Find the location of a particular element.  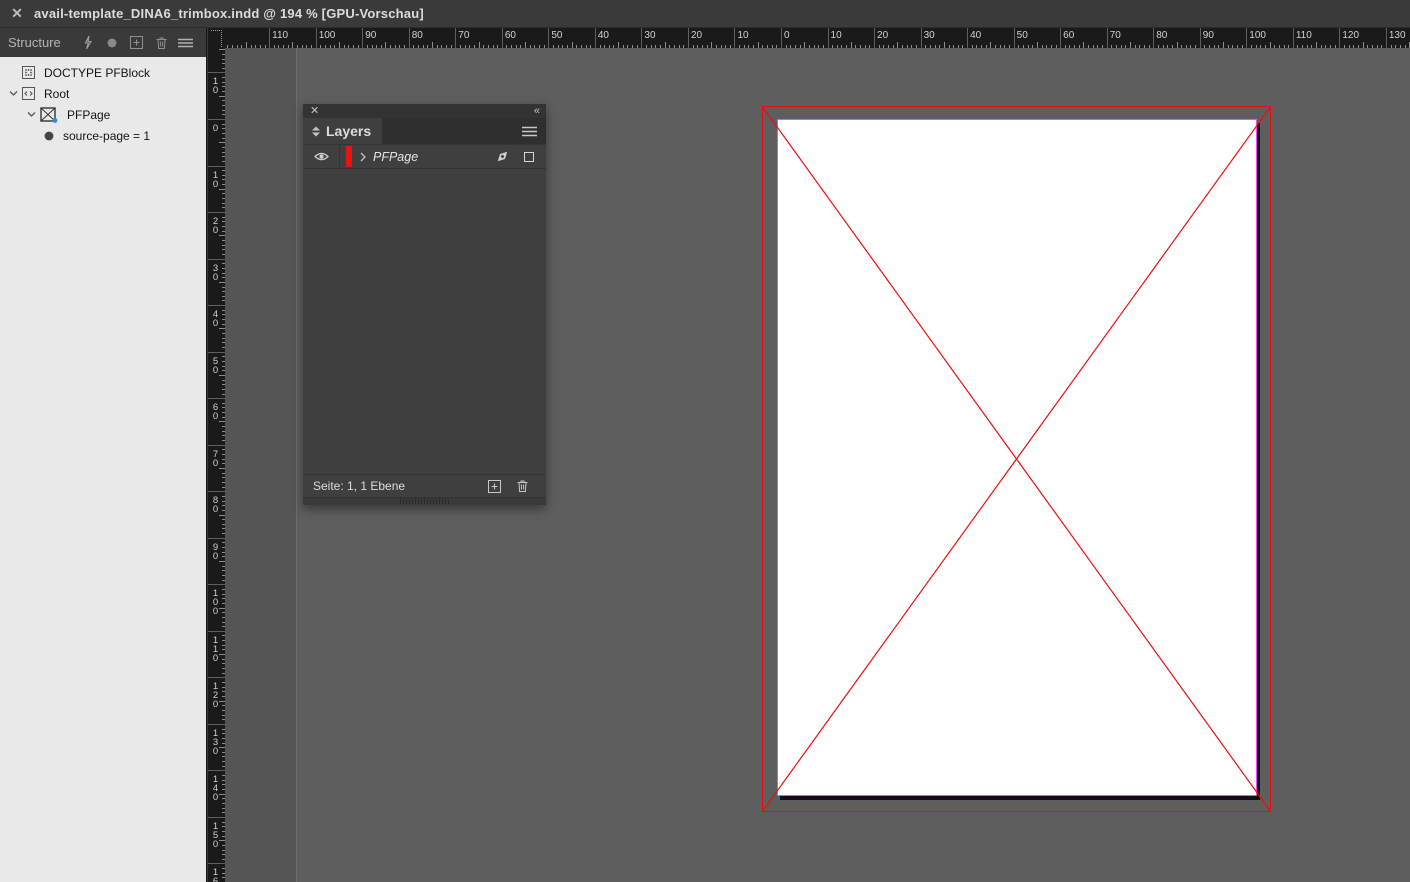

collapse-panel-icon: « is located at coordinates (537, 111).